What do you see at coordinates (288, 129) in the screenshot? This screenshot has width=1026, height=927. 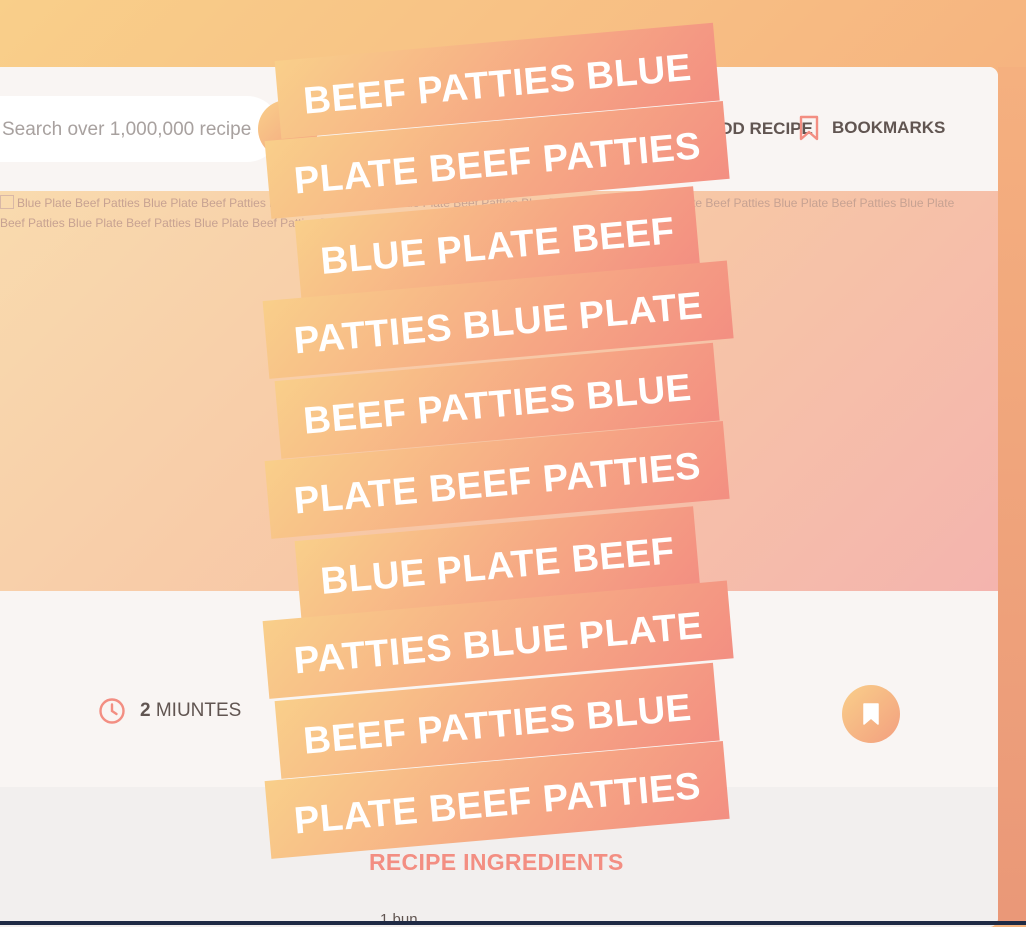 I see `search-button` at bounding box center [288, 129].